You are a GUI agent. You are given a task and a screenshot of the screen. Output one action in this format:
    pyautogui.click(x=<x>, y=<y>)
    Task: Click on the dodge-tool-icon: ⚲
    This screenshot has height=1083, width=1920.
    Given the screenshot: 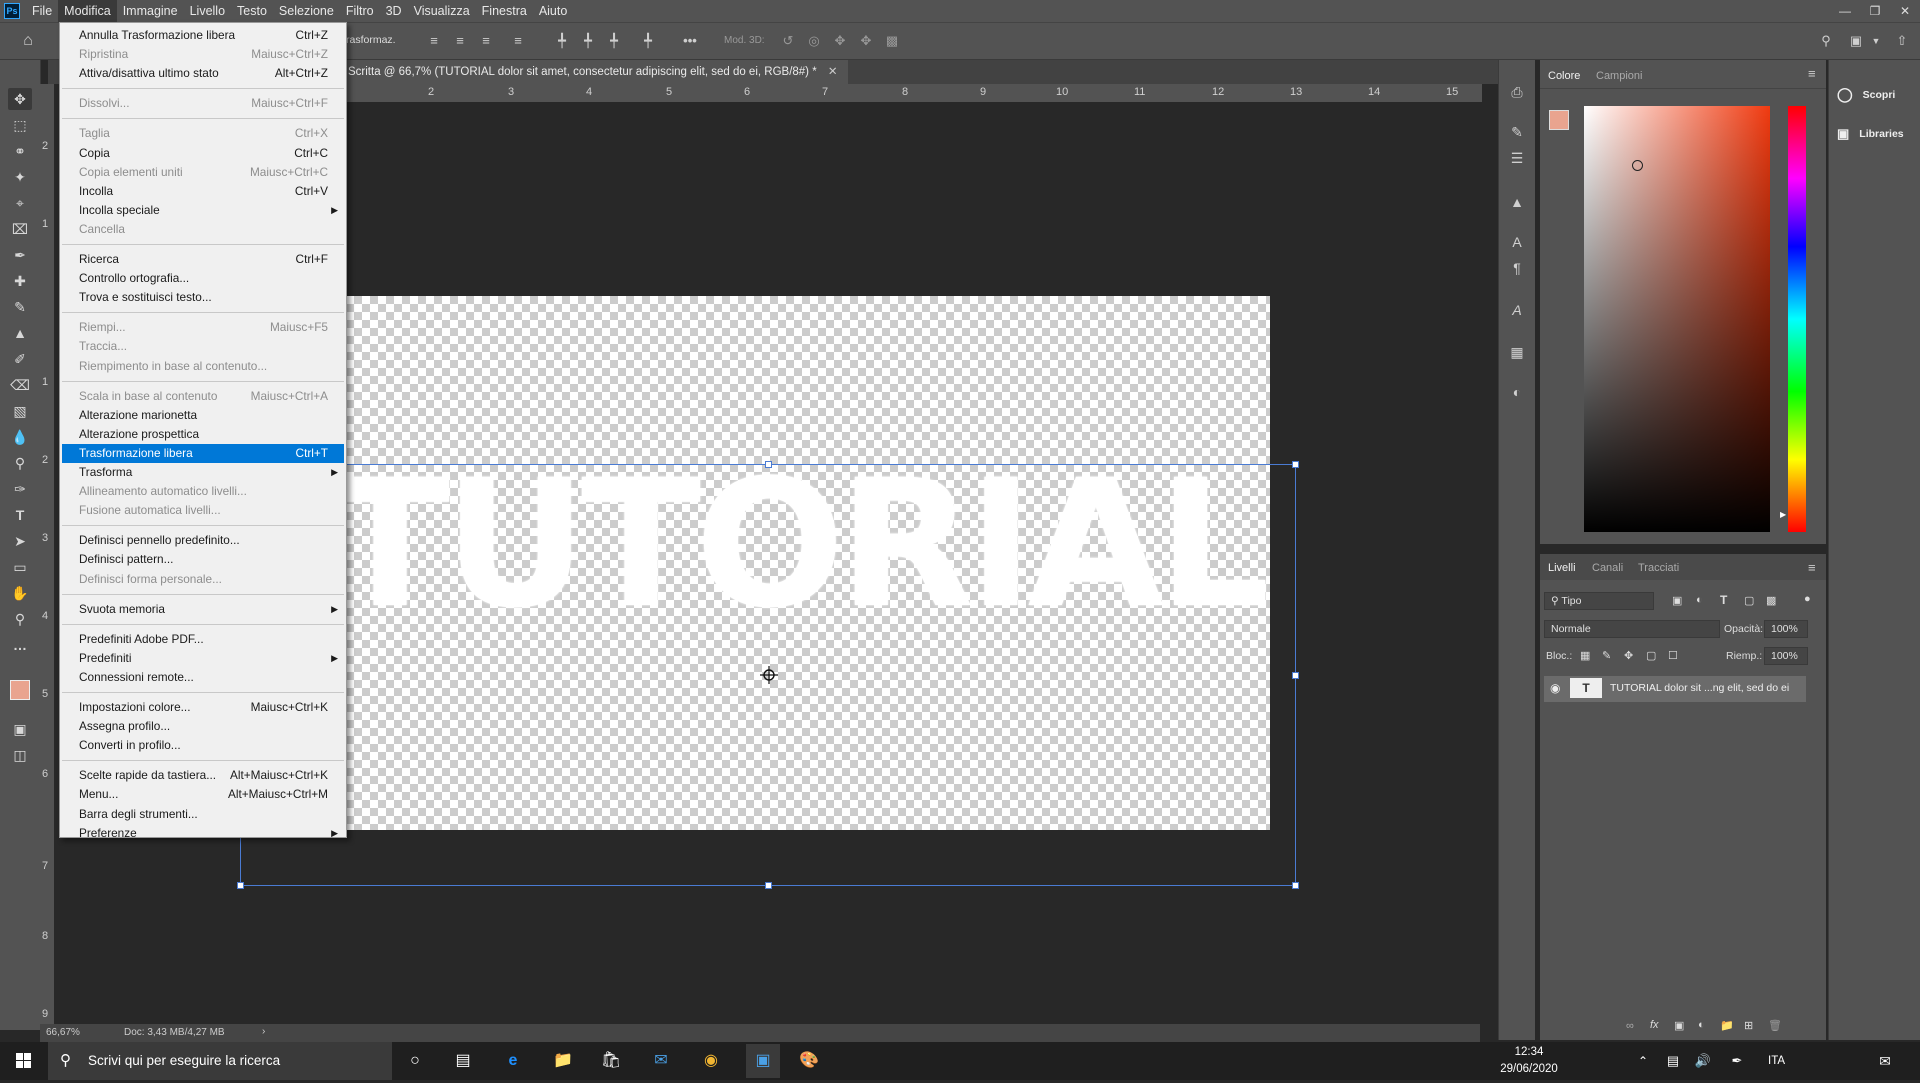 What is the action you would take?
    pyautogui.click(x=20, y=463)
    